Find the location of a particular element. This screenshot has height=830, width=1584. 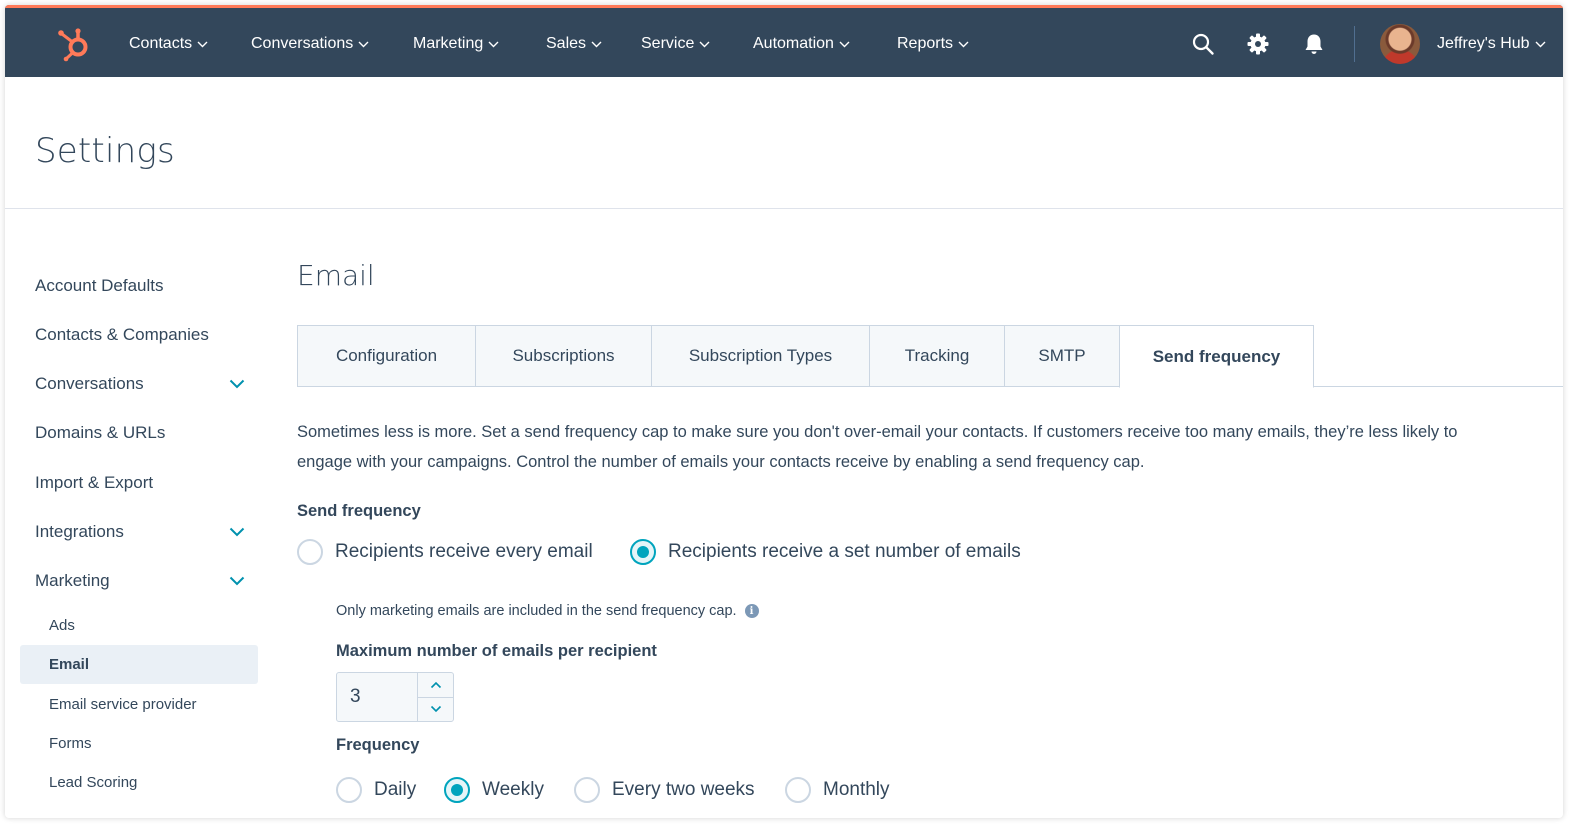

tab-subscriptions: Subscriptions is located at coordinates (563, 356).